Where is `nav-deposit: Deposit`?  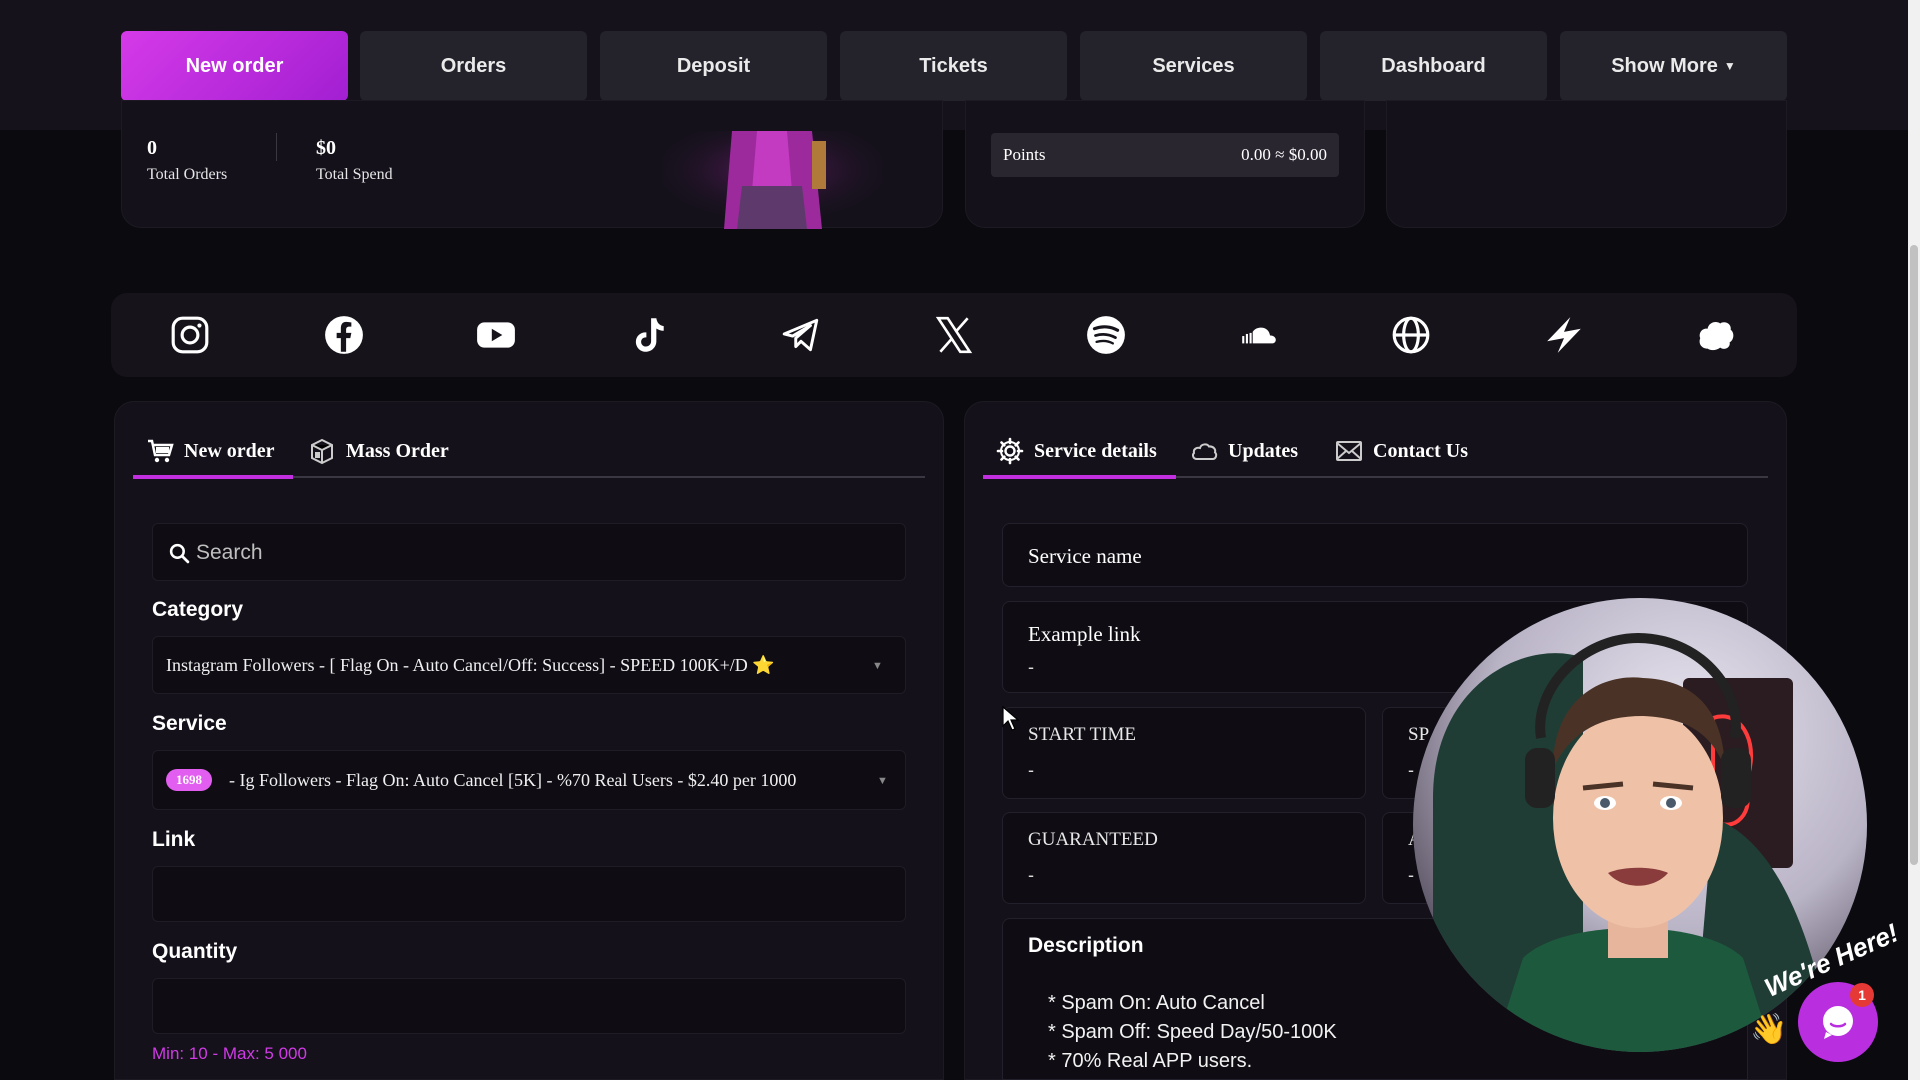 nav-deposit: Deposit is located at coordinates (713, 66).